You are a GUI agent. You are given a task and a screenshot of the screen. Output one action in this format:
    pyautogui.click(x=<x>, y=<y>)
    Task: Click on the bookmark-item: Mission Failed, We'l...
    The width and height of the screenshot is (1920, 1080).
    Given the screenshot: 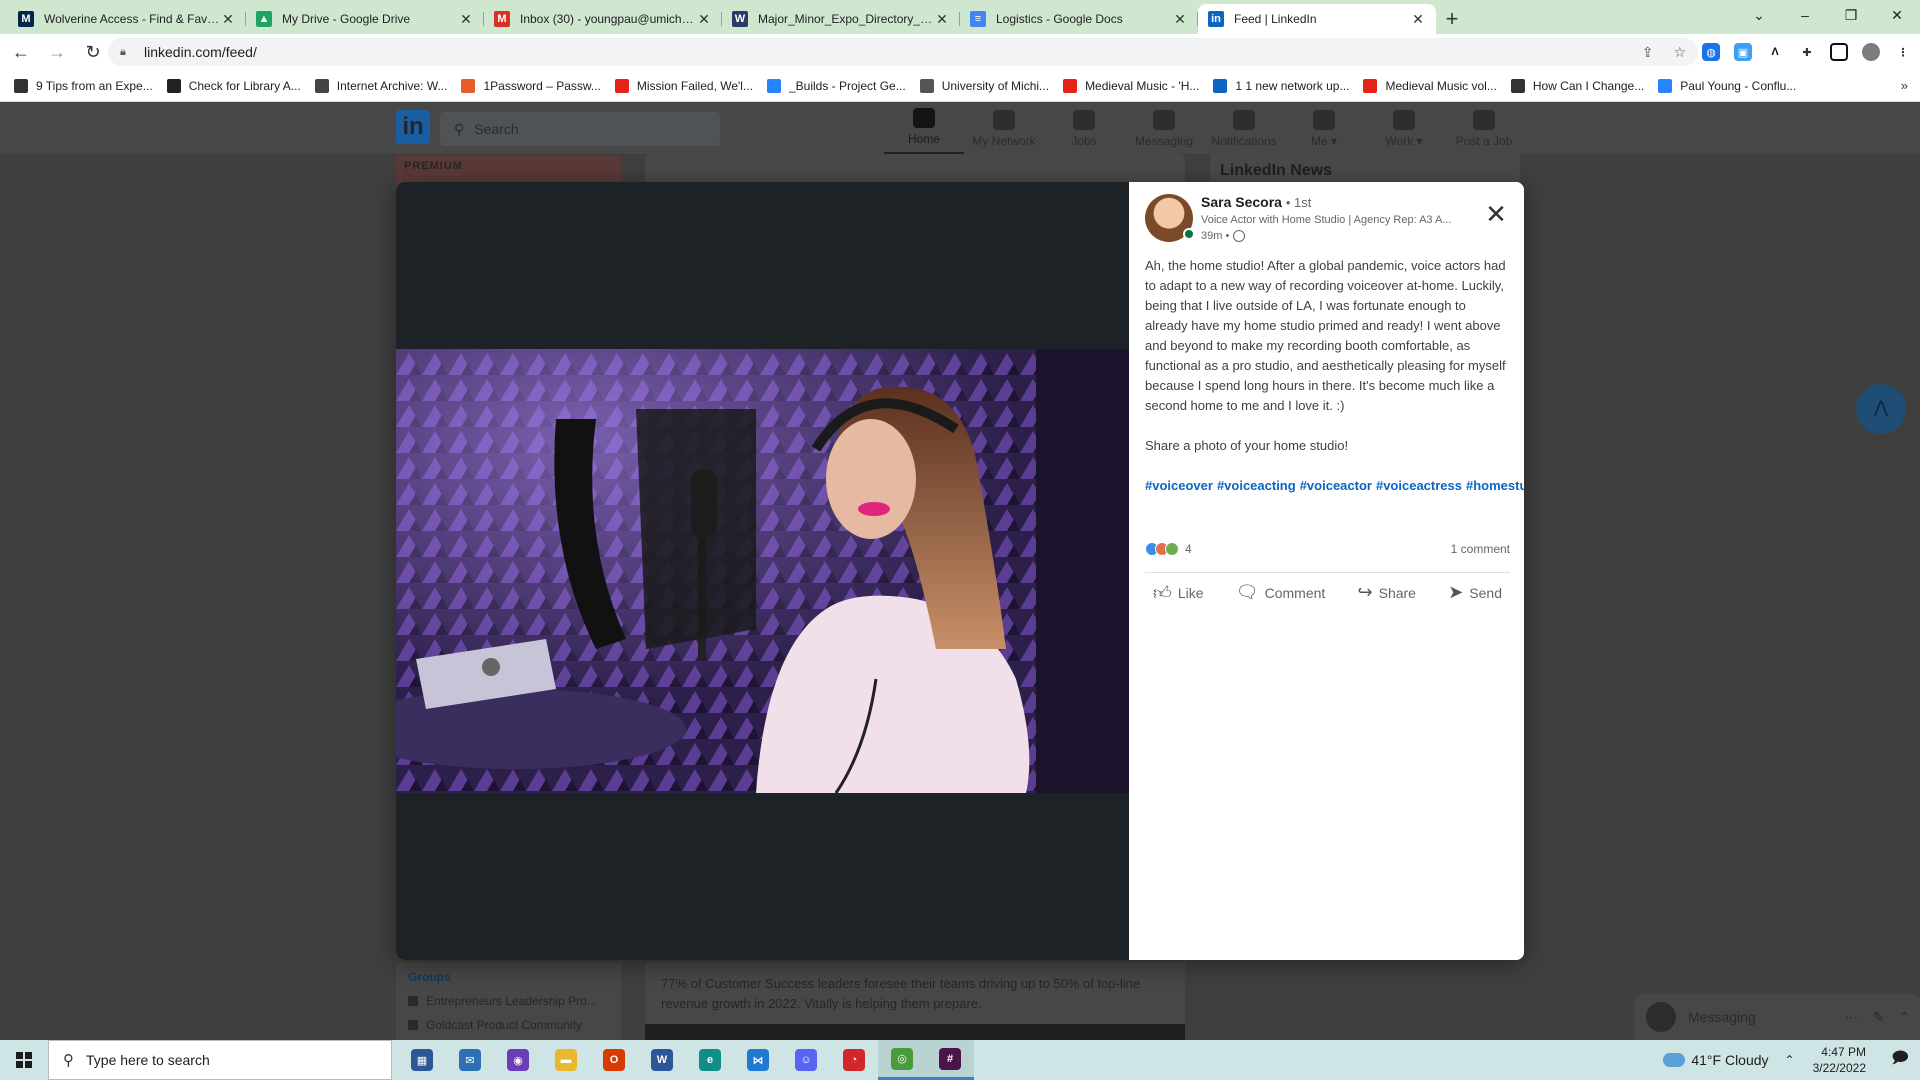 What is the action you would take?
    pyautogui.click(x=683, y=85)
    